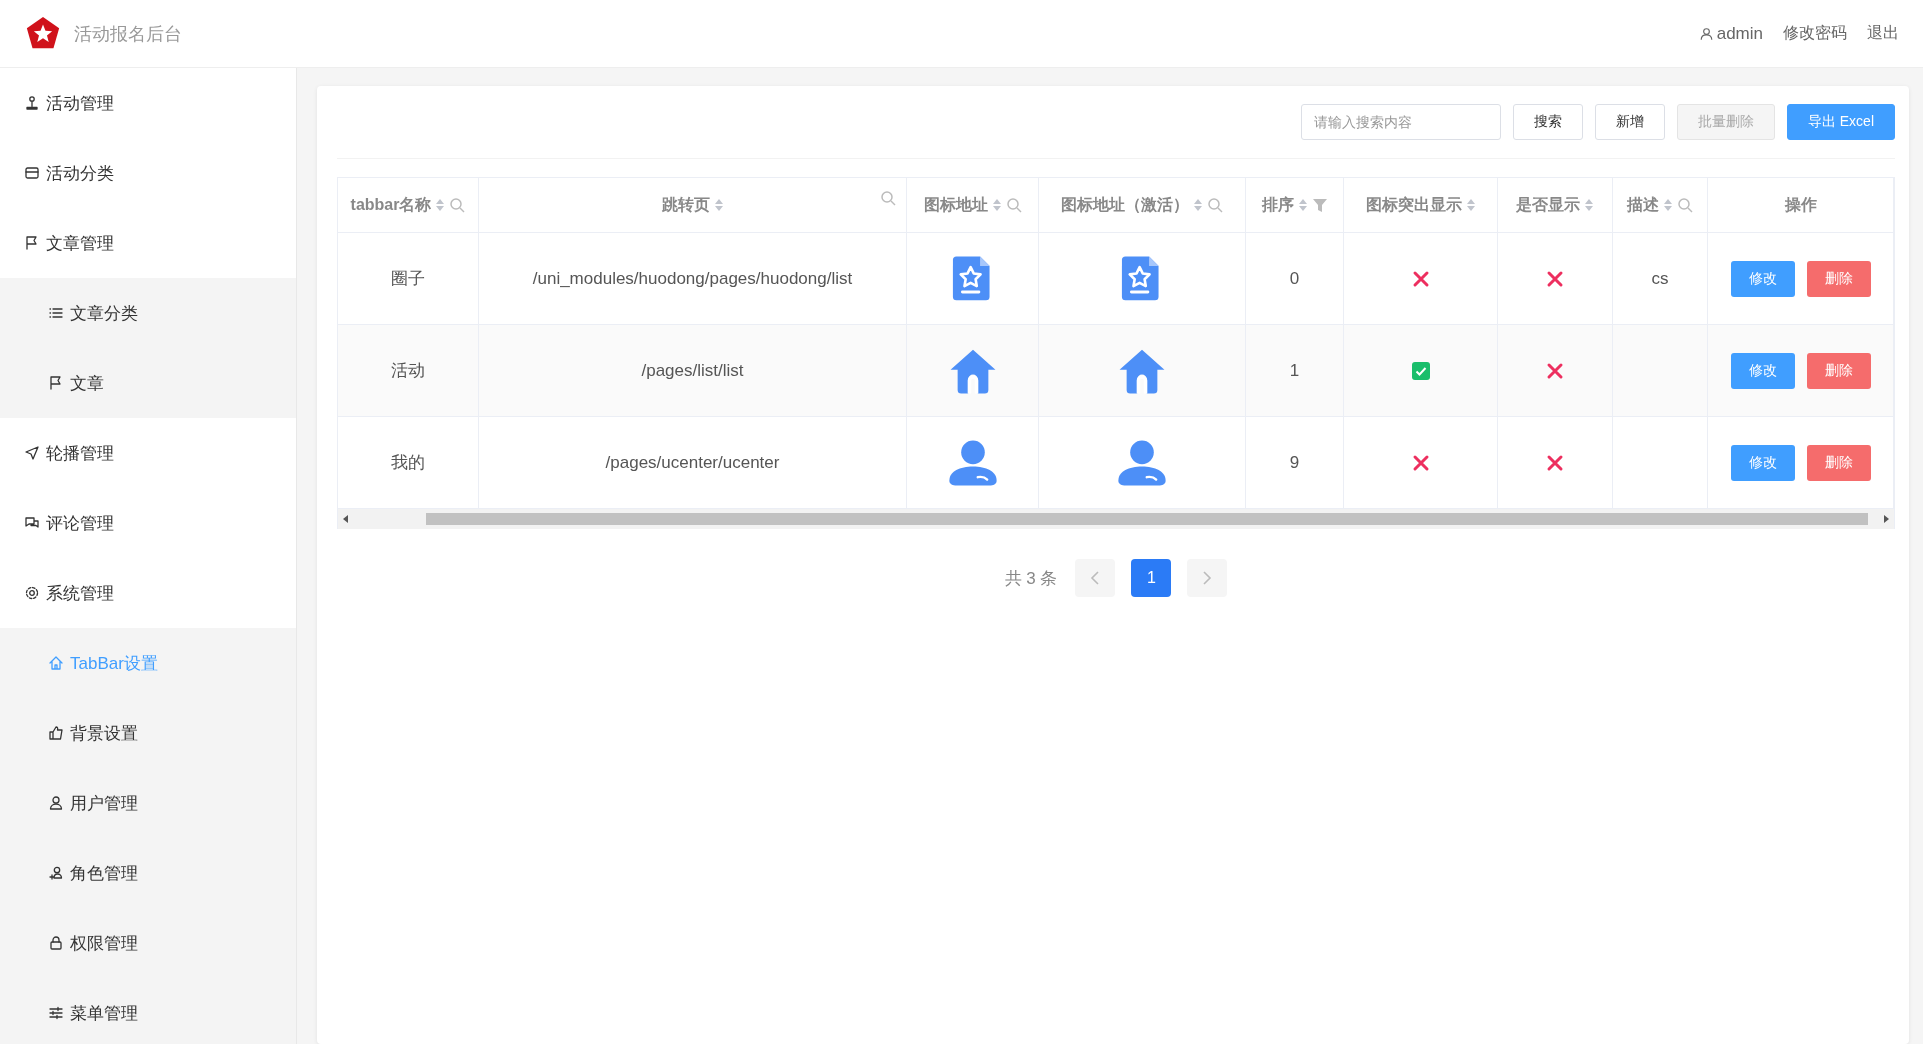 This screenshot has width=1923, height=1044. What do you see at coordinates (148, 173) in the screenshot?
I see `menu-item: 活动分类` at bounding box center [148, 173].